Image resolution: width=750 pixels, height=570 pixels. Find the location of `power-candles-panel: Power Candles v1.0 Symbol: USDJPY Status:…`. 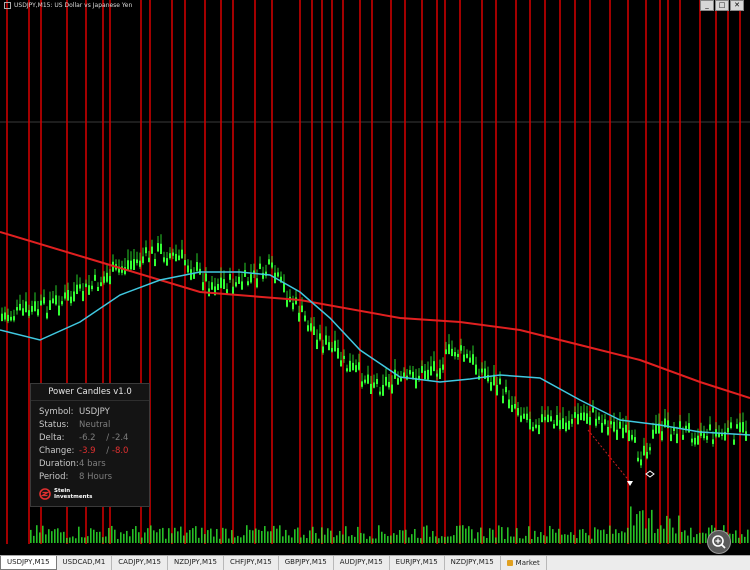

power-candles-panel: Power Candles v1.0 Symbol: USDJPY Status:… is located at coordinates (90, 445).